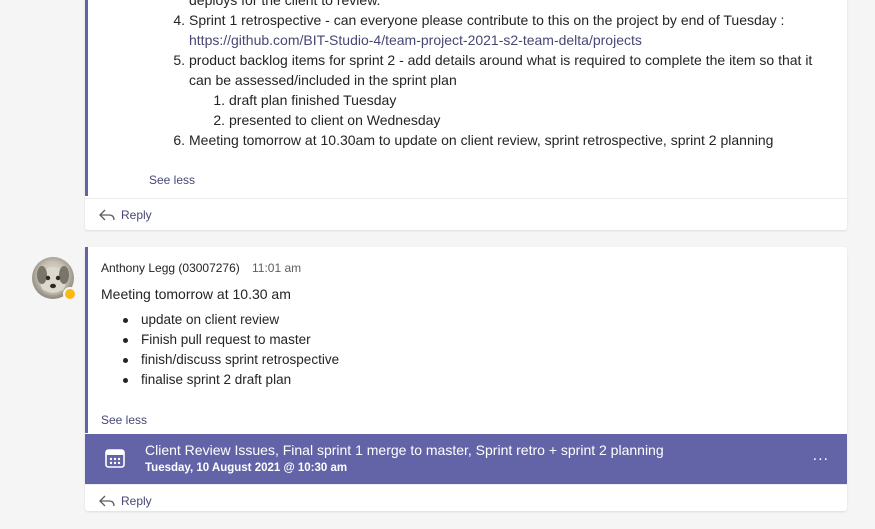  Describe the element at coordinates (196, 294) in the screenshot. I see `message-title: Meeting tomorrow at 10.30 am` at that location.